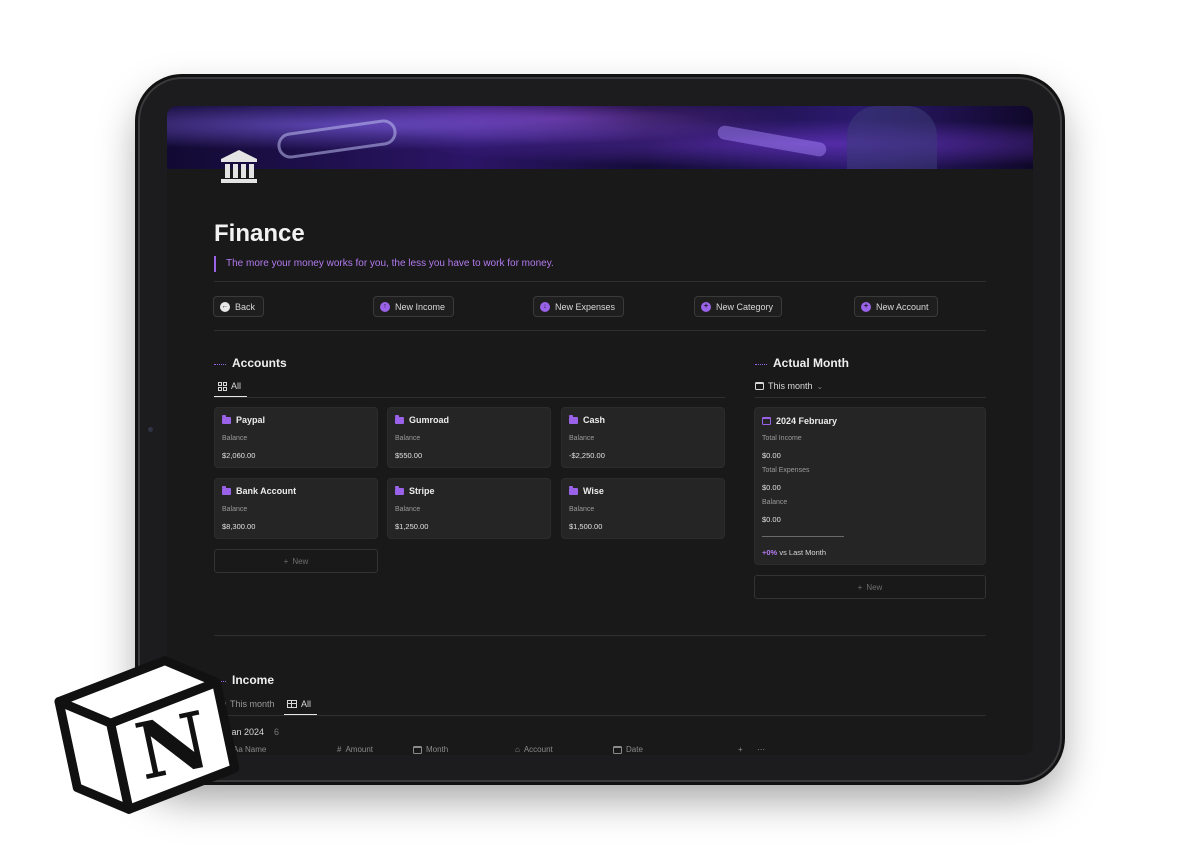 This screenshot has width=1190, height=867. I want to click on new-account-label: New Account, so click(902, 306).